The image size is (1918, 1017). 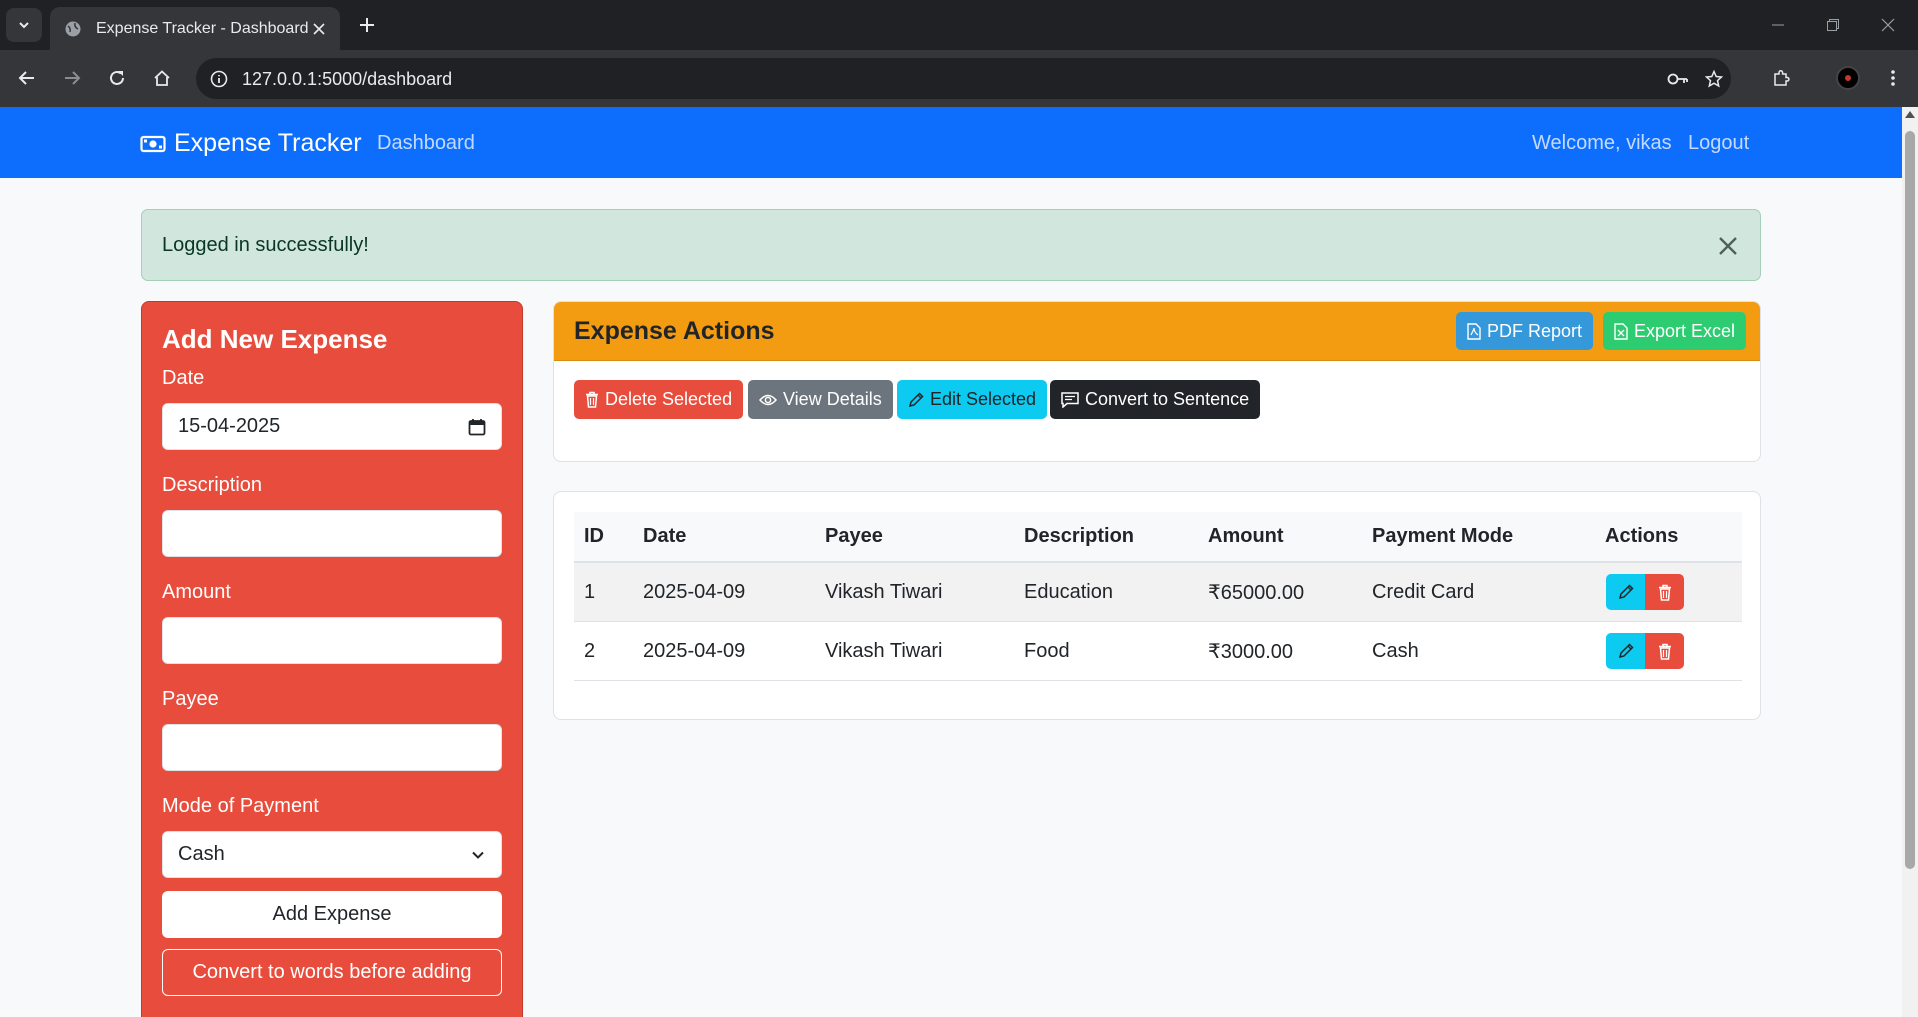 I want to click on profile-button, so click(x=1848, y=78).